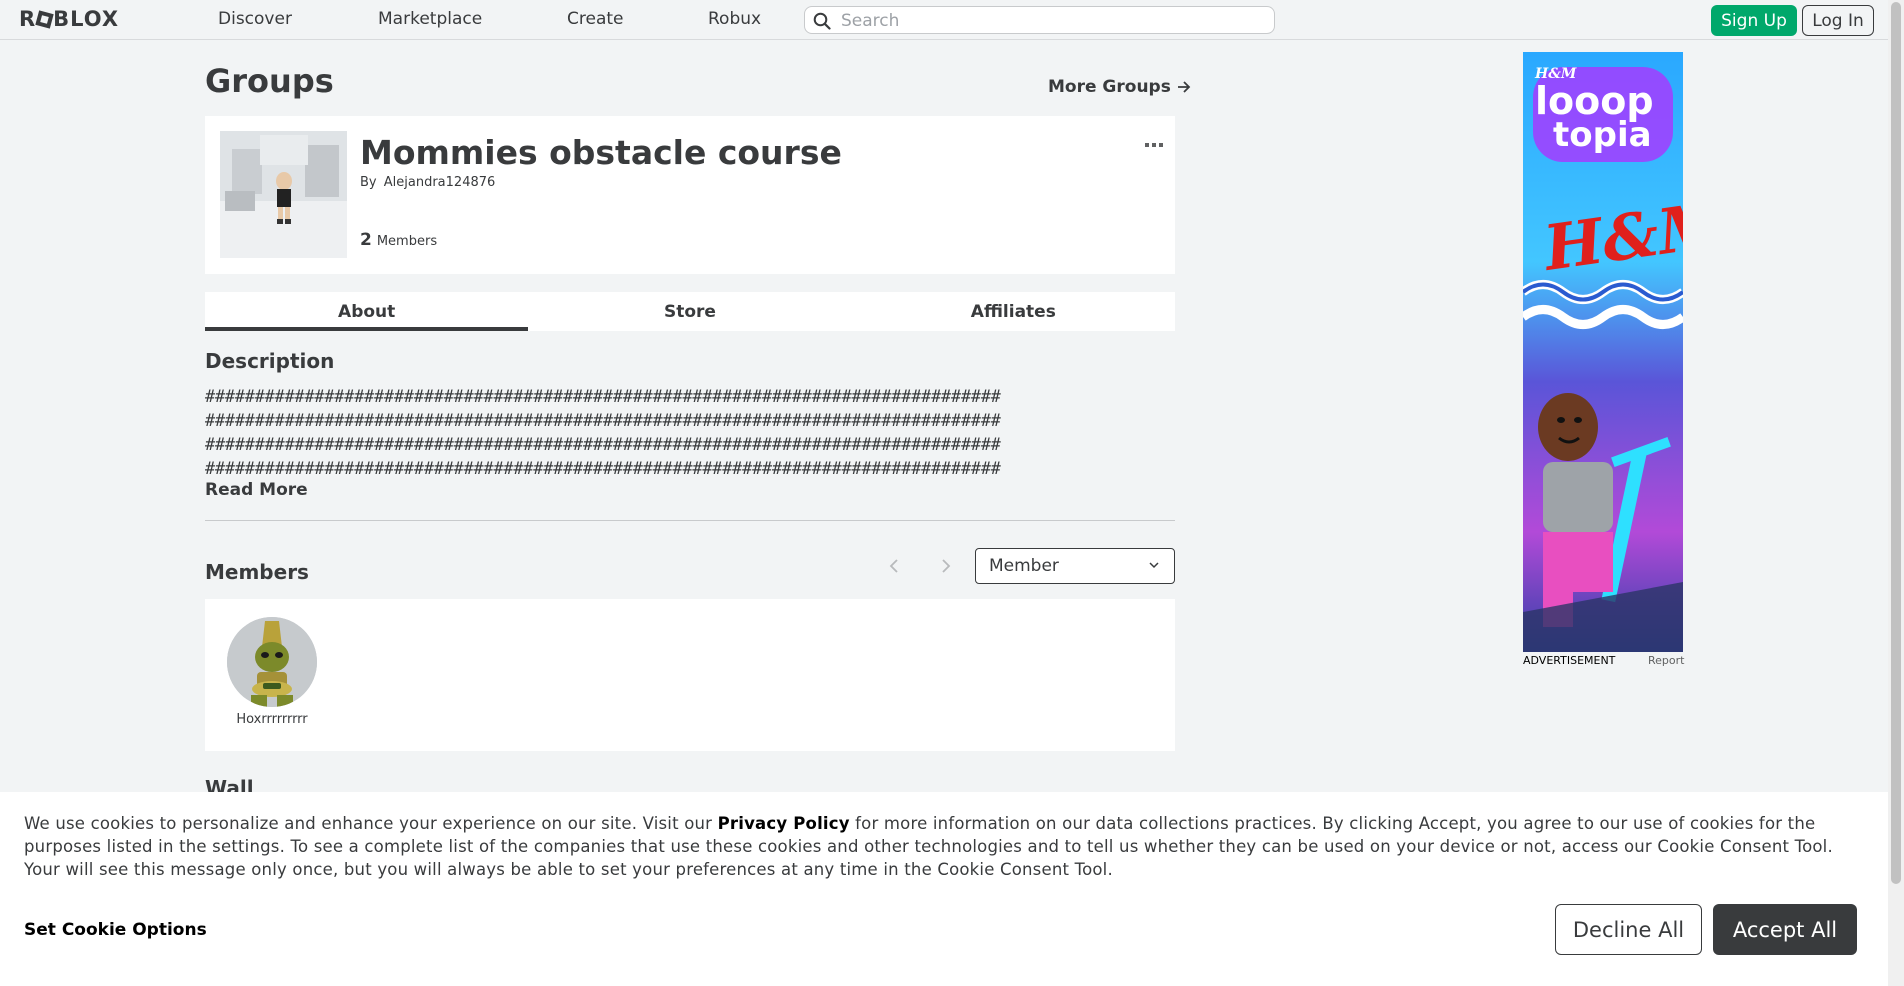 This screenshot has width=1904, height=986. I want to click on sign-up-button: Sign Up, so click(1754, 20).